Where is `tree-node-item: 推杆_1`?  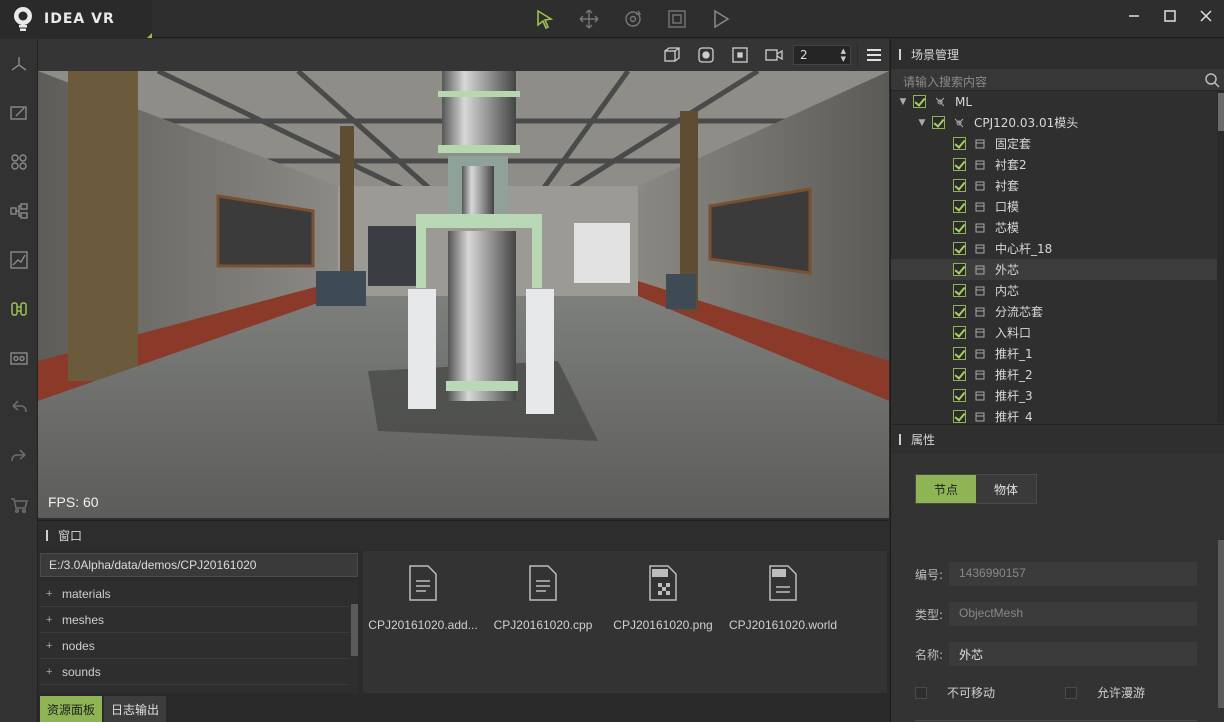 tree-node-item: 推杆_1 is located at coordinates (1054, 353).